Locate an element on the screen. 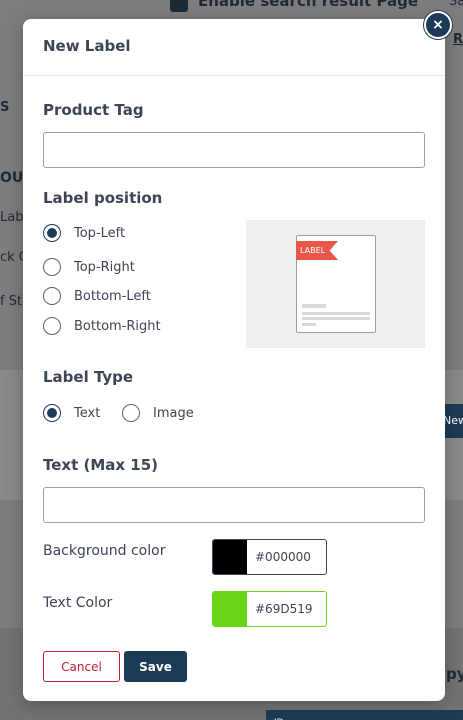 This screenshot has width=463, height=720. background-color-label: Background color is located at coordinates (104, 551).